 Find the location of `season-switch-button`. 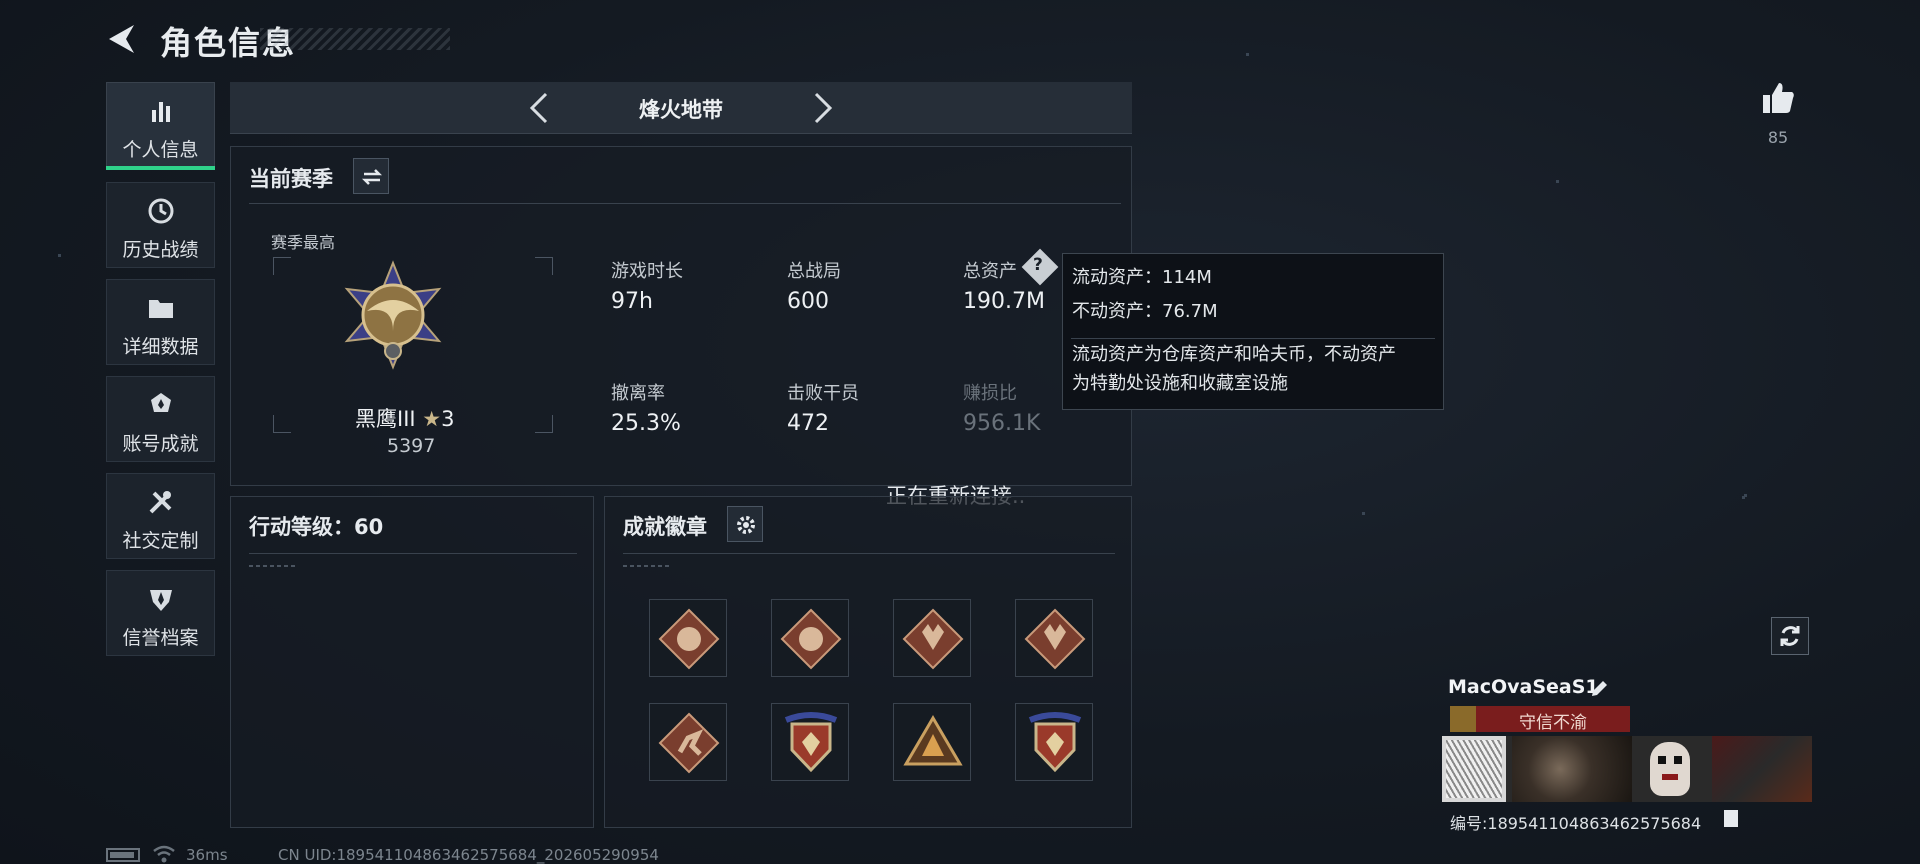

season-switch-button is located at coordinates (371, 176).